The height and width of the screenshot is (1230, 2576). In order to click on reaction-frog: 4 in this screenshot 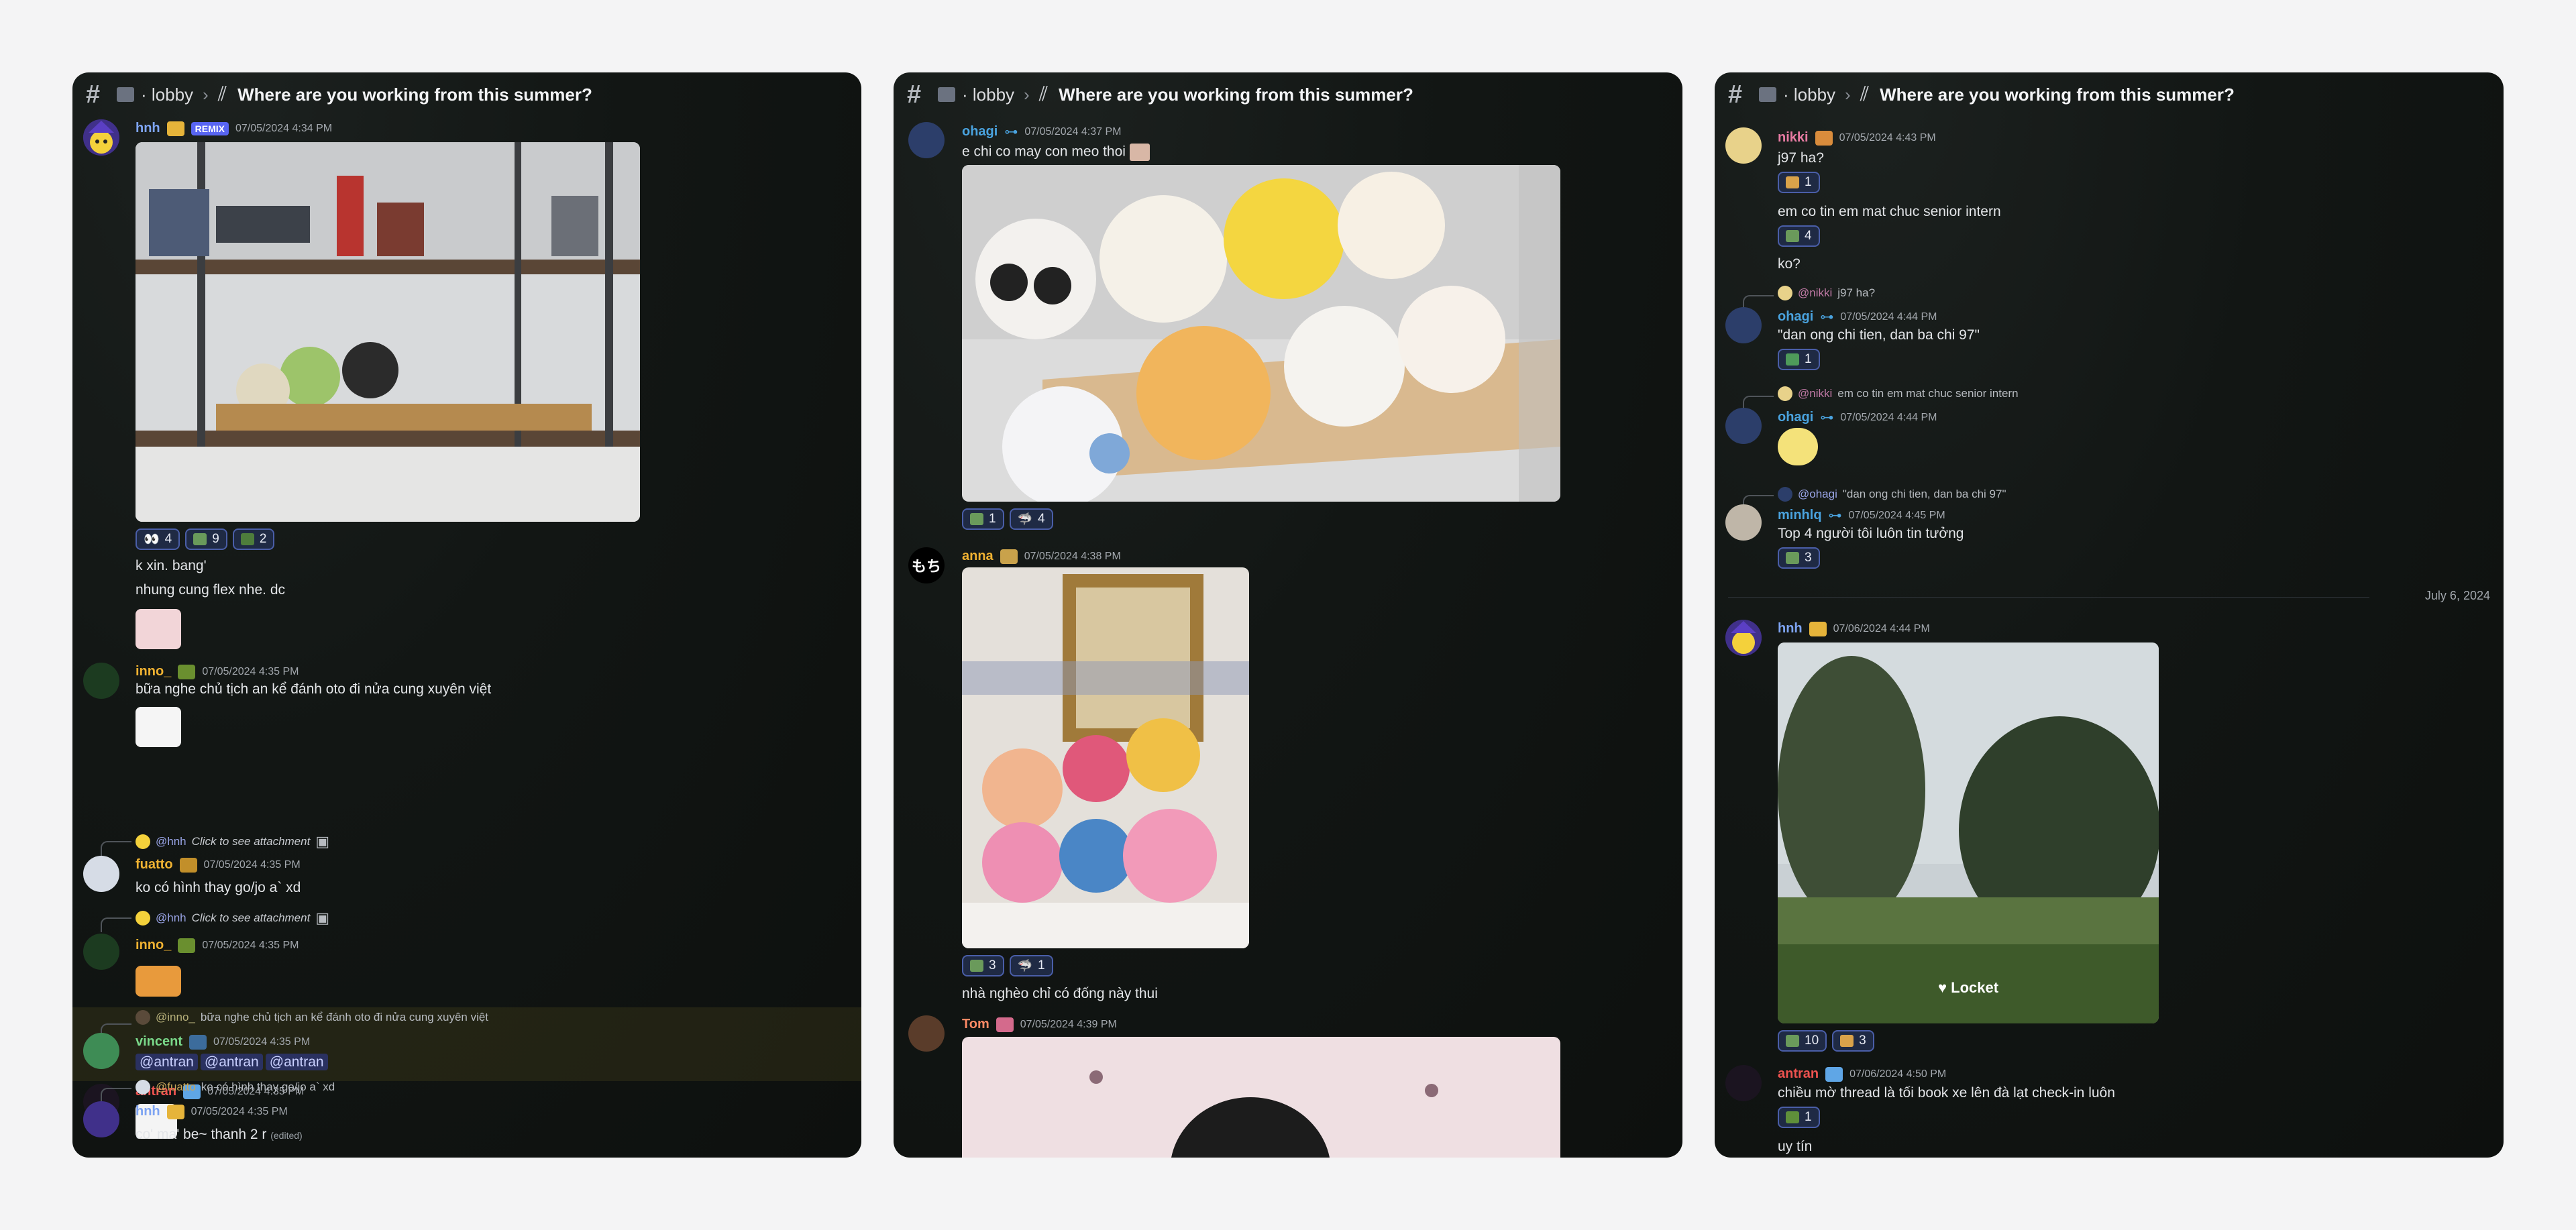, I will do `click(1799, 236)`.